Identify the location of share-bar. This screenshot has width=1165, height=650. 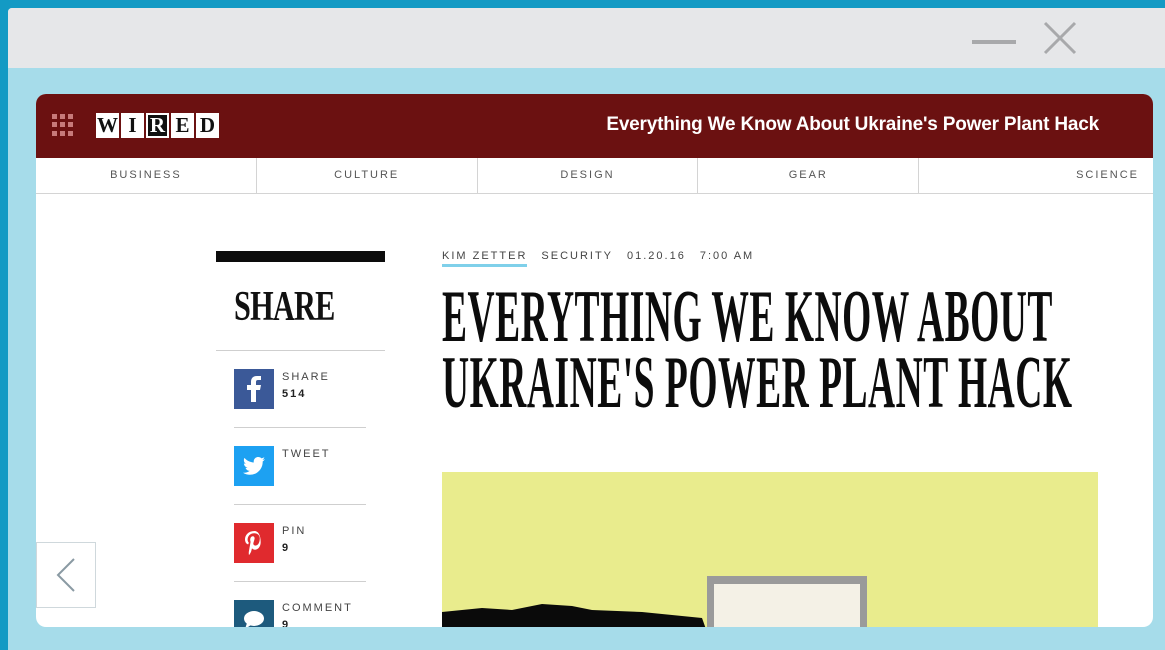
(300, 256).